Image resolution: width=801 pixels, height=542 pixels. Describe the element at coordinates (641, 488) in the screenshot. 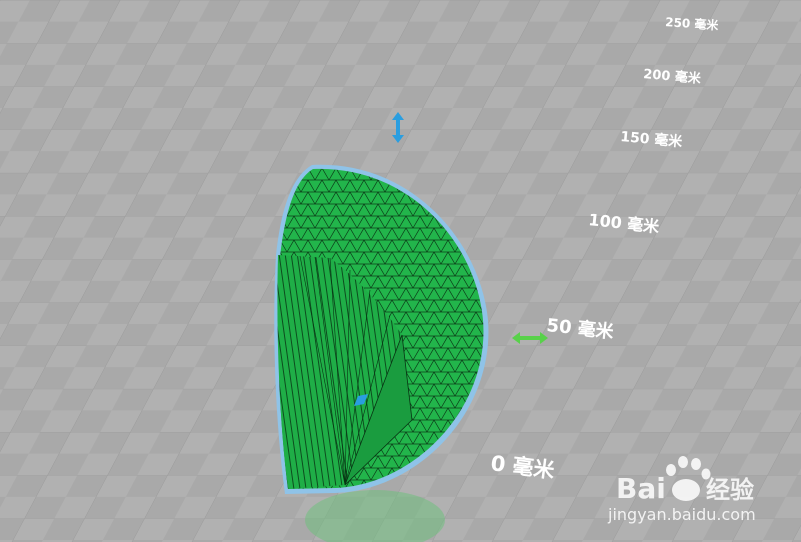

I see `watermark-brand: Bai` at that location.